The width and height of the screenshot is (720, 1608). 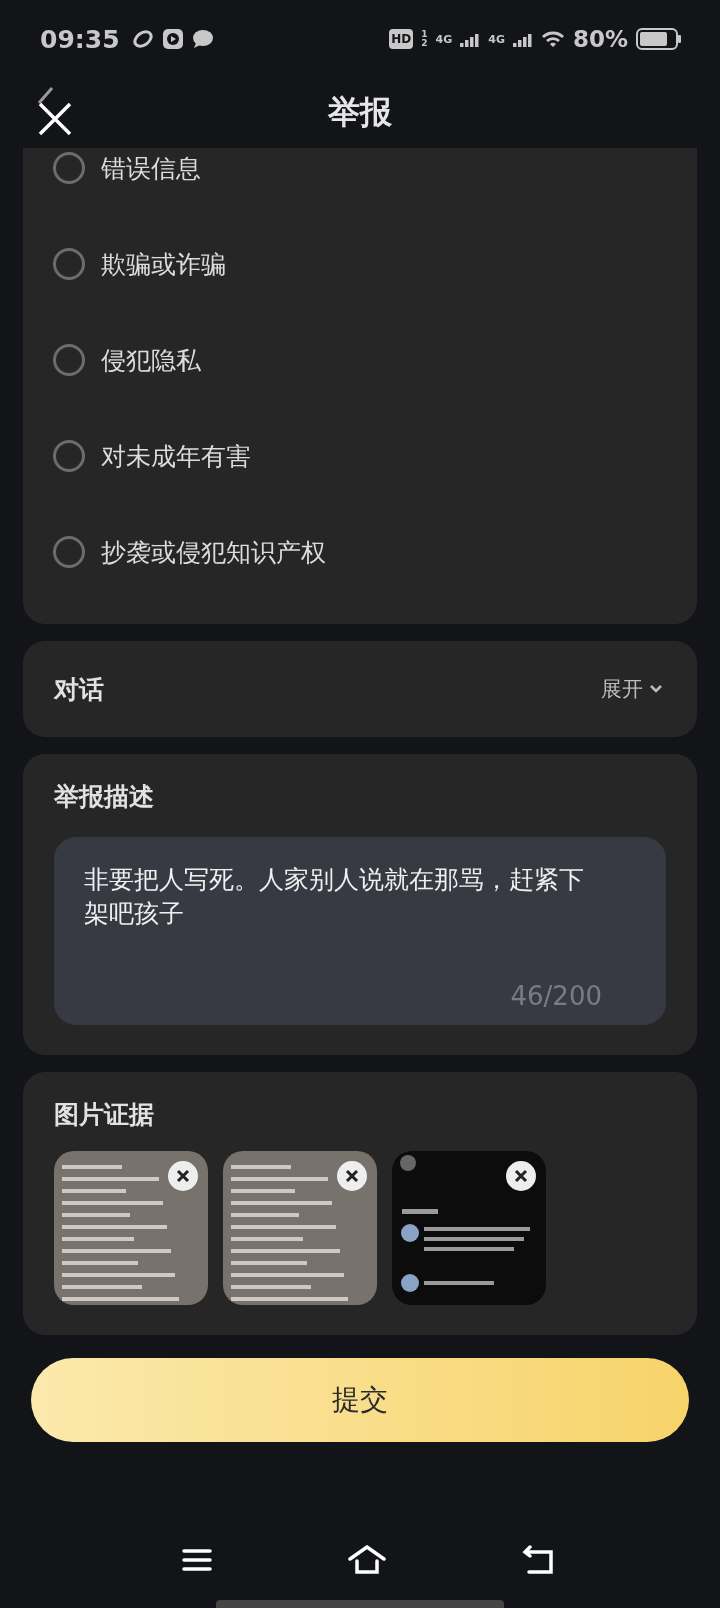 I want to click on sync-icon, so click(x=142, y=39).